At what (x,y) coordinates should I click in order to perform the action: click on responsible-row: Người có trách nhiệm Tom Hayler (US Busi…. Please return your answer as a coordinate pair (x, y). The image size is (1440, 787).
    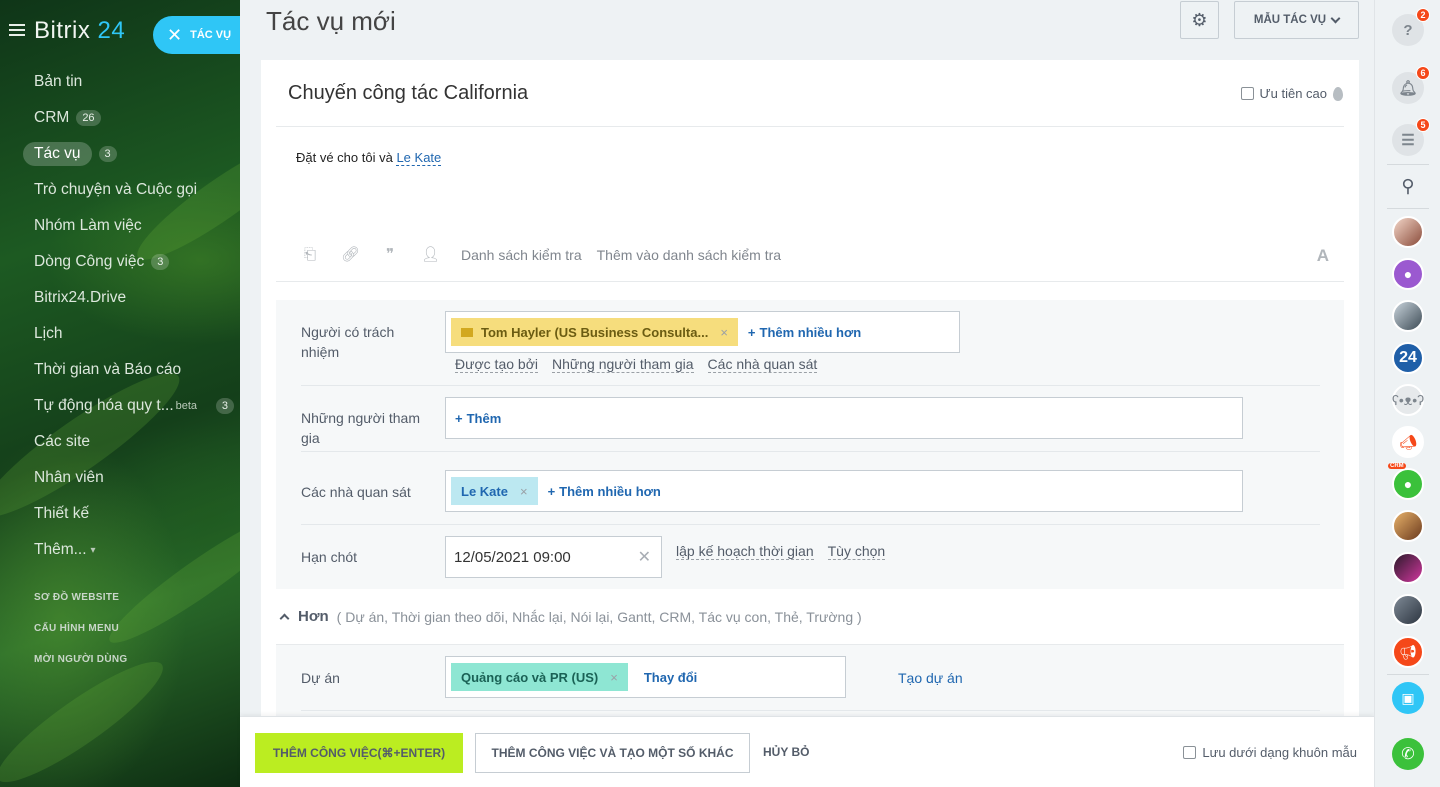
    Looking at the image, I should click on (810, 343).